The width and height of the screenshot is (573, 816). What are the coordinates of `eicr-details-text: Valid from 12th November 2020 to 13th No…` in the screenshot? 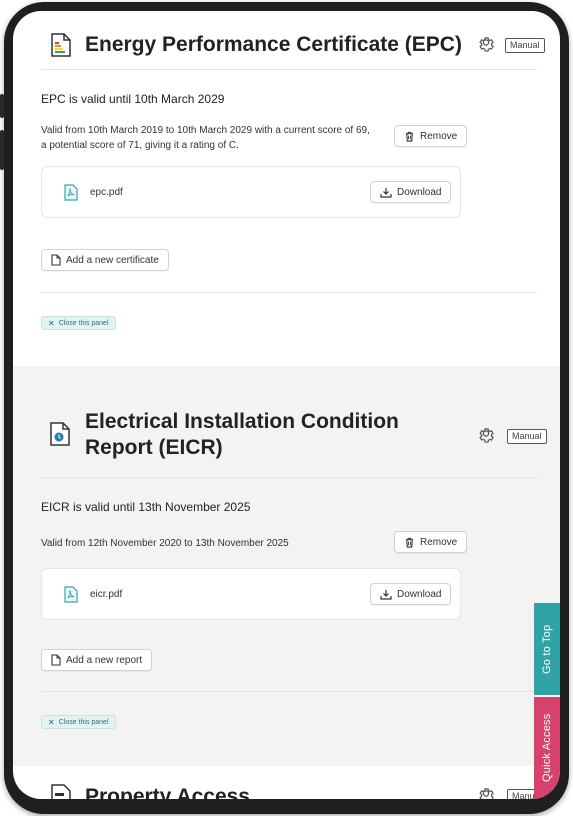 It's located at (165, 543).